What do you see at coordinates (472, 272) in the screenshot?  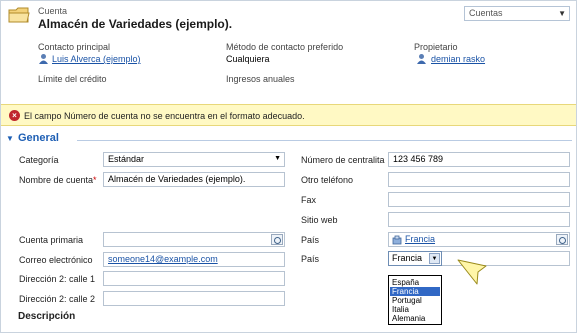 I see `callout-arrow-icon` at bounding box center [472, 272].